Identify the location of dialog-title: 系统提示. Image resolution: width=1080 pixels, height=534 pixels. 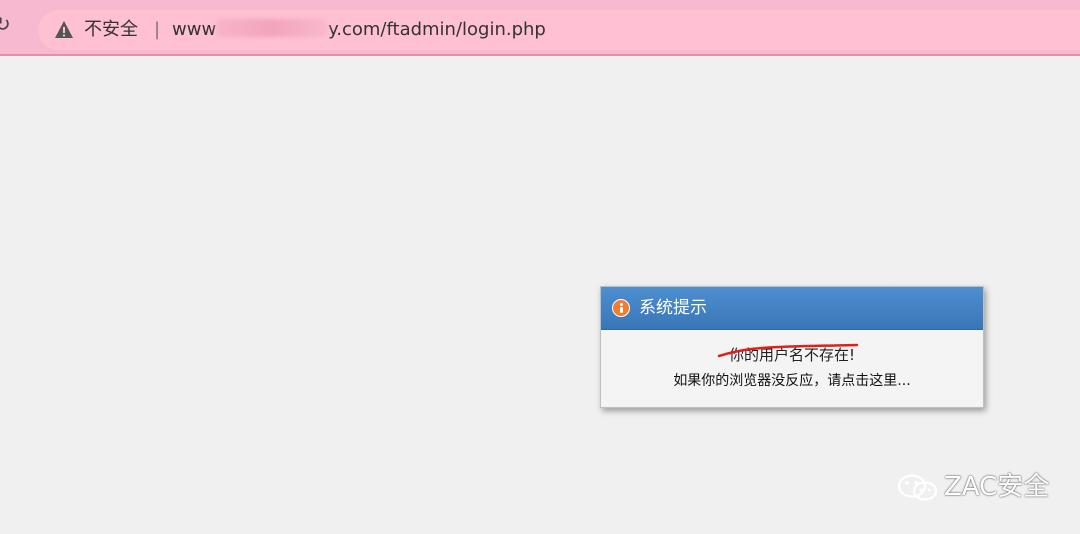
(673, 308).